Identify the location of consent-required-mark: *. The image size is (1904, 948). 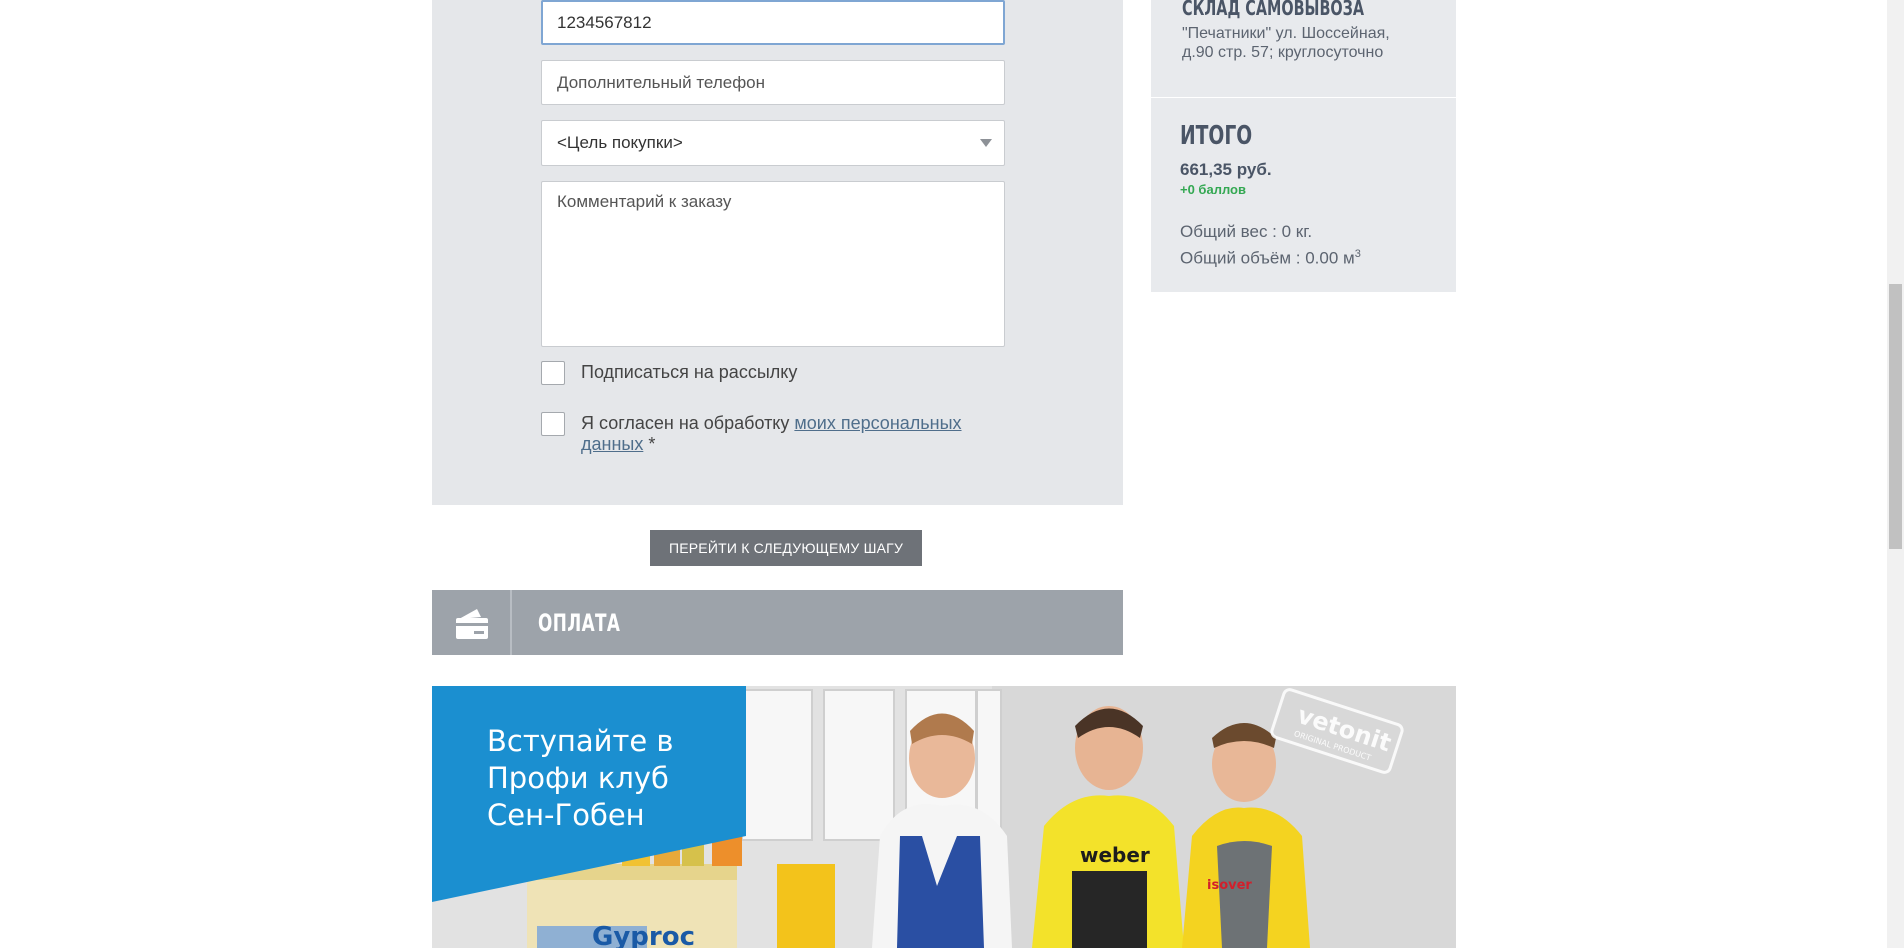
(649, 444).